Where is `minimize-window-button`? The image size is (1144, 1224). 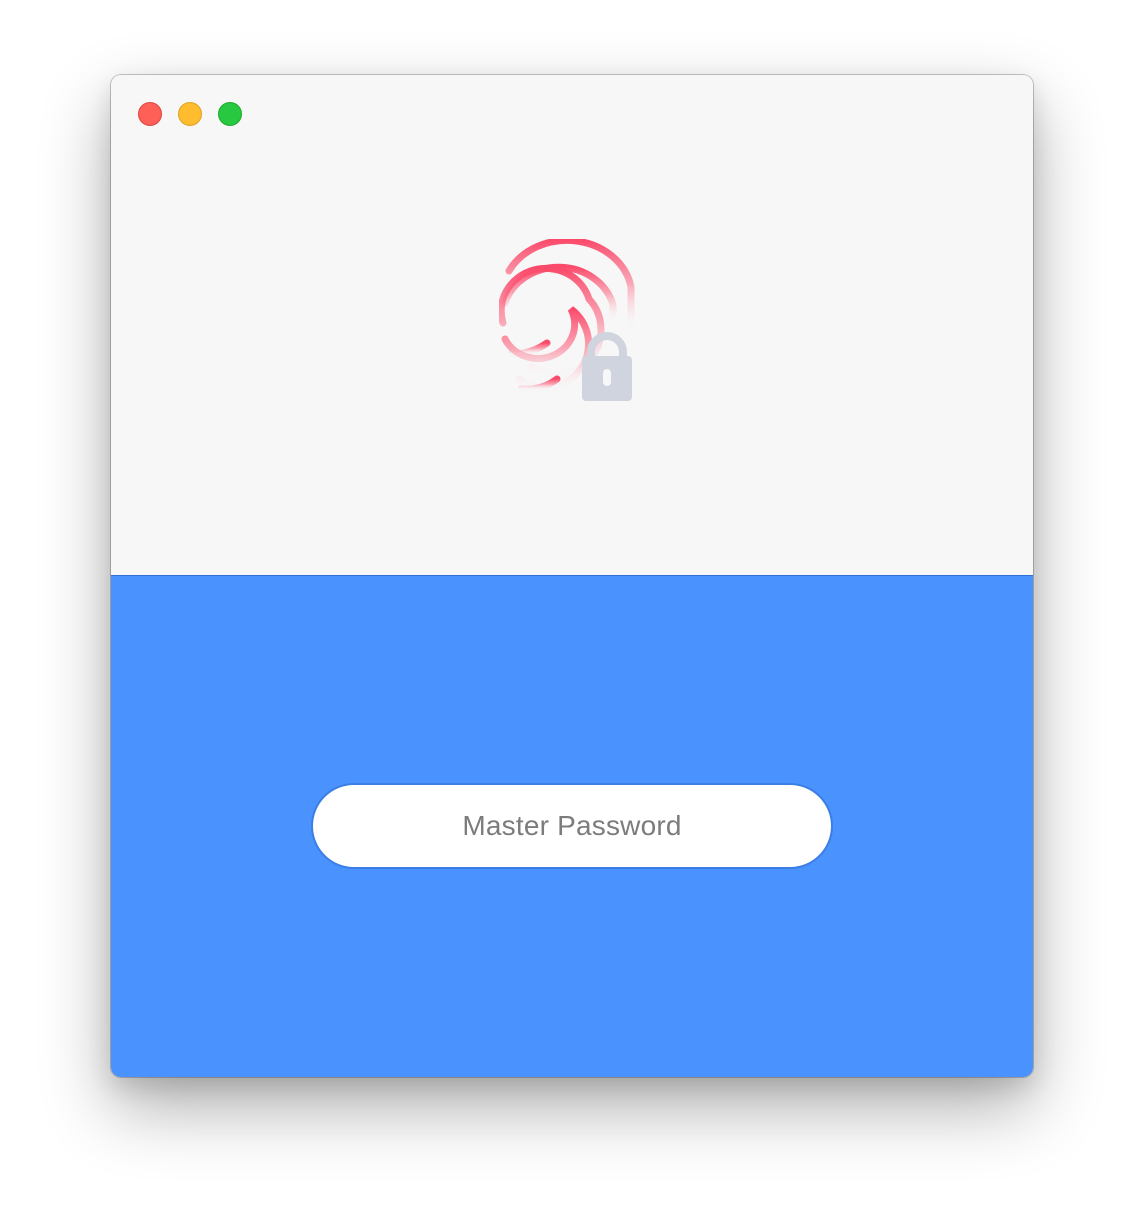 minimize-window-button is located at coordinates (190, 114).